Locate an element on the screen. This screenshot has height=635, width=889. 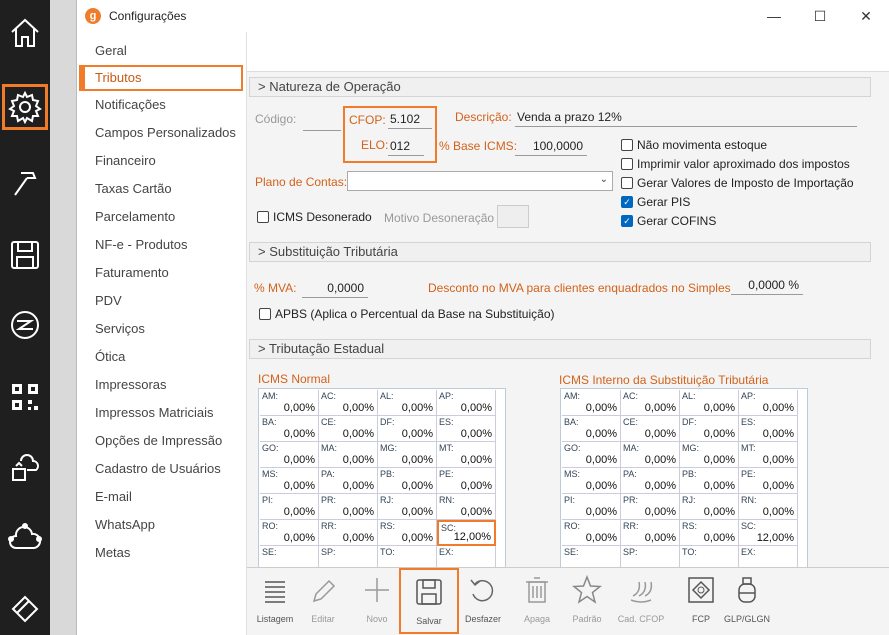
nav-item-notifica-es: Notificações is located at coordinates (161, 105).